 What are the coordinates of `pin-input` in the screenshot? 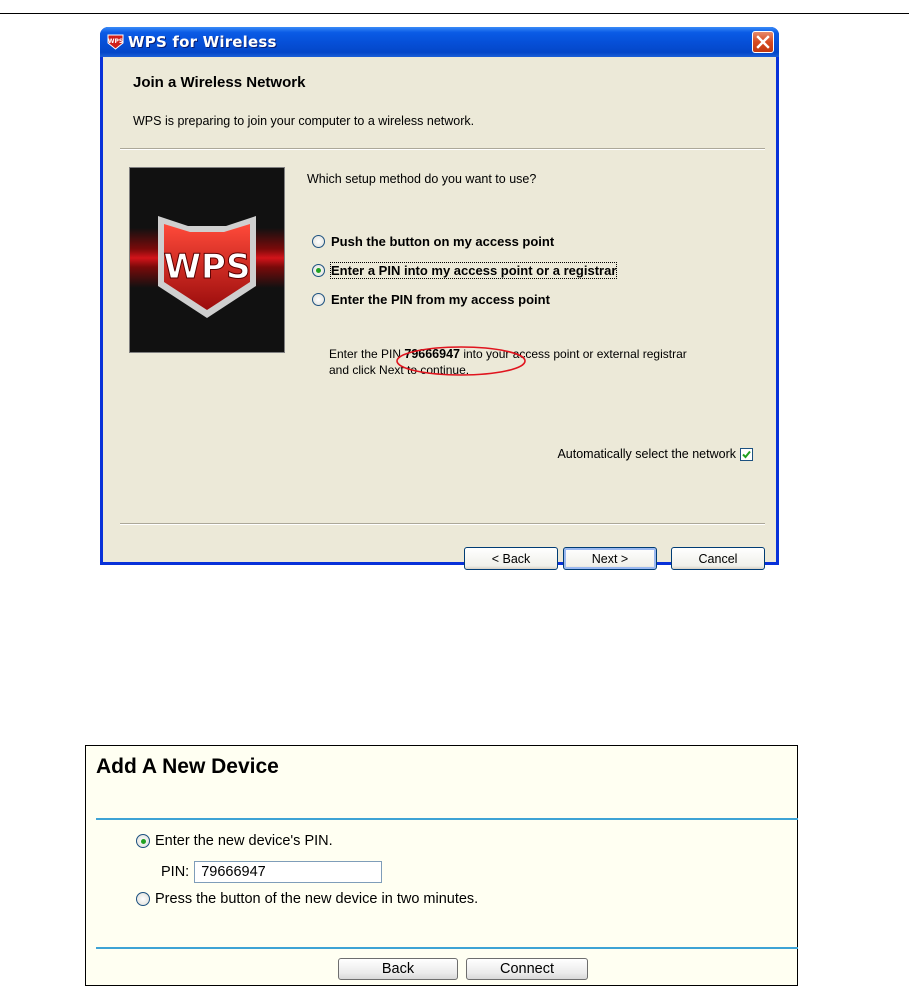 It's located at (288, 872).